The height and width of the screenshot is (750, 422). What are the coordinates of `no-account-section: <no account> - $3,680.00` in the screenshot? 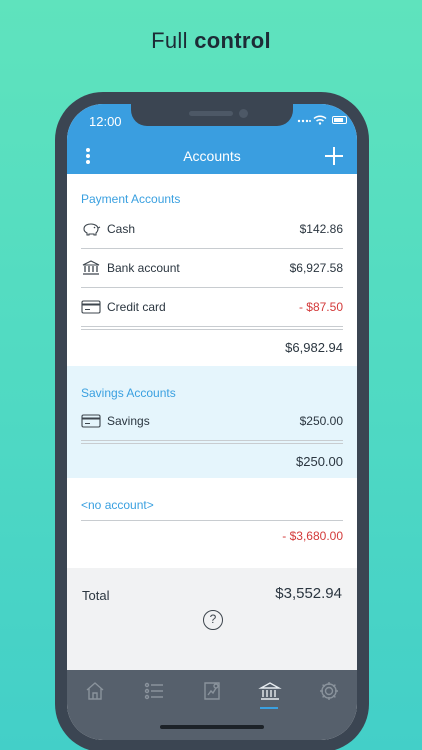 It's located at (212, 520).